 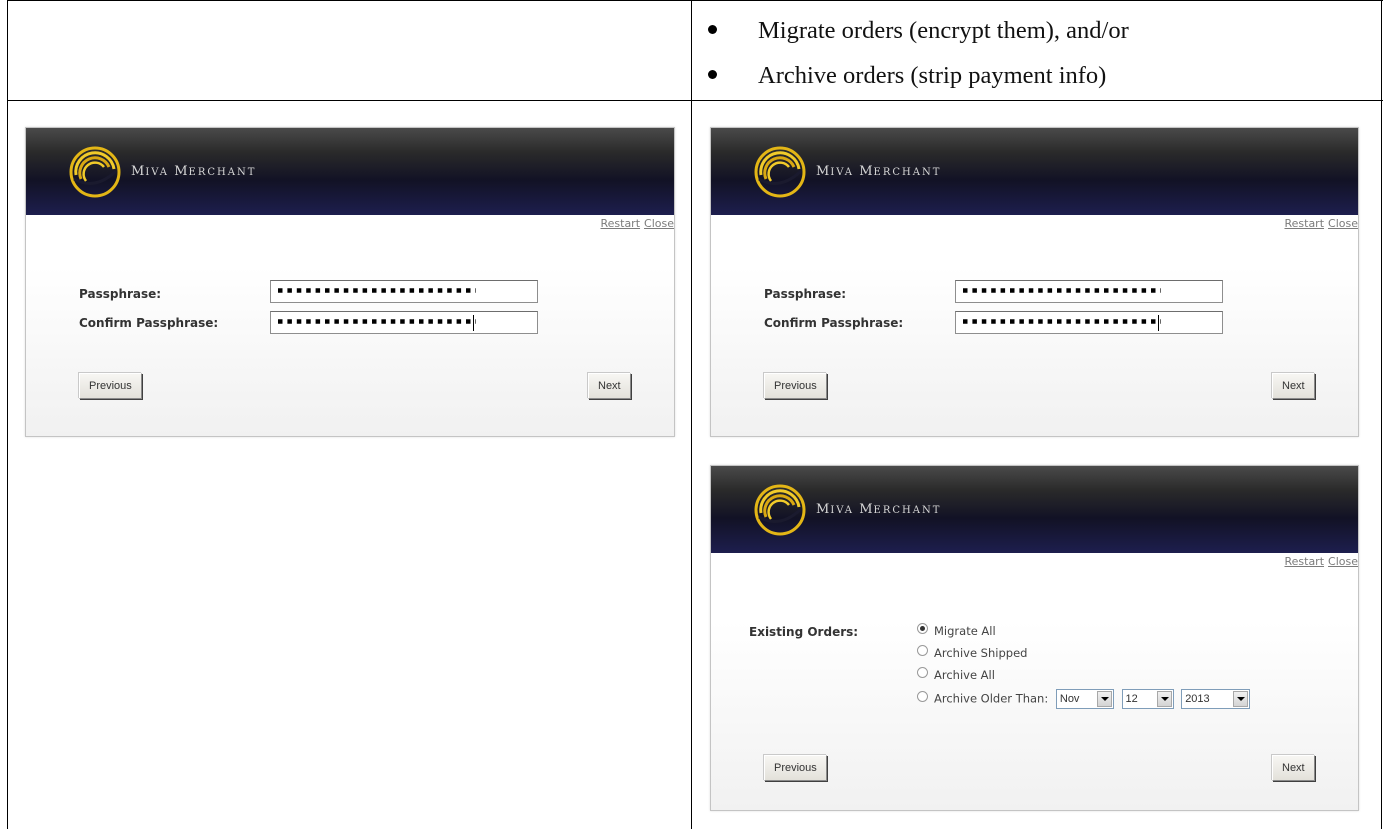 I want to click on bullet-item: Archive orders (strip payment info), so click(x=910, y=75).